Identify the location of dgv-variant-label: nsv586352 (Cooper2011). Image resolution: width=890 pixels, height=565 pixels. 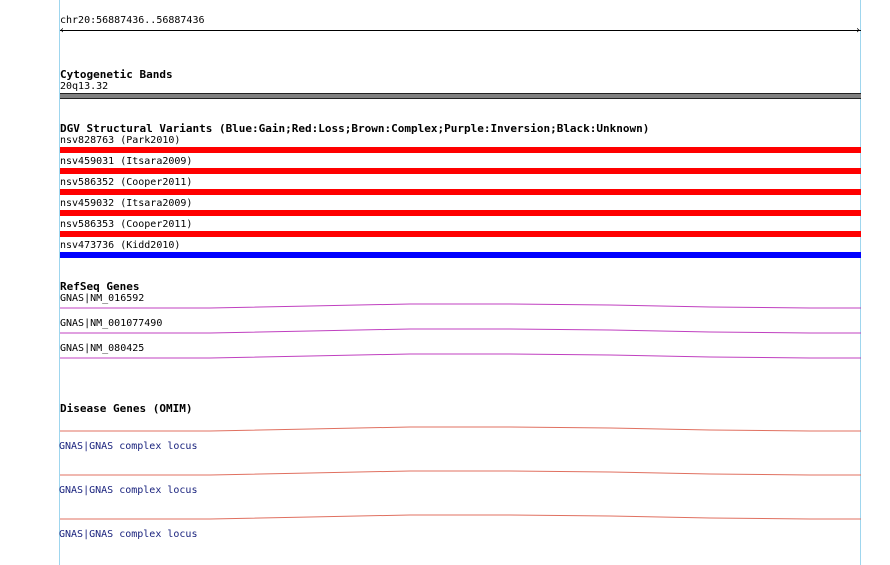
(126, 182).